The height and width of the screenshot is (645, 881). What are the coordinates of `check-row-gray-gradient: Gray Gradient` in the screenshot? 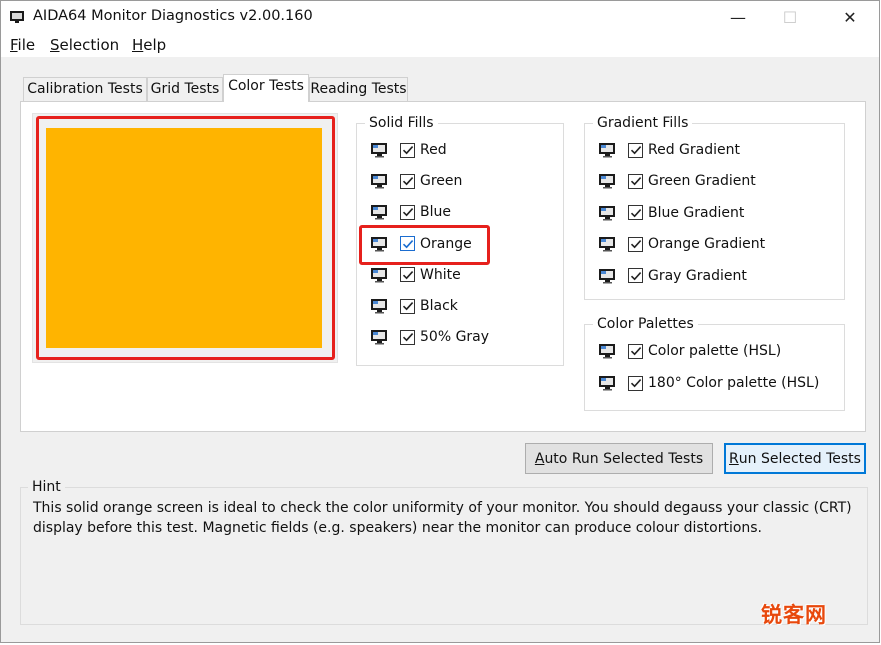 It's located at (672, 276).